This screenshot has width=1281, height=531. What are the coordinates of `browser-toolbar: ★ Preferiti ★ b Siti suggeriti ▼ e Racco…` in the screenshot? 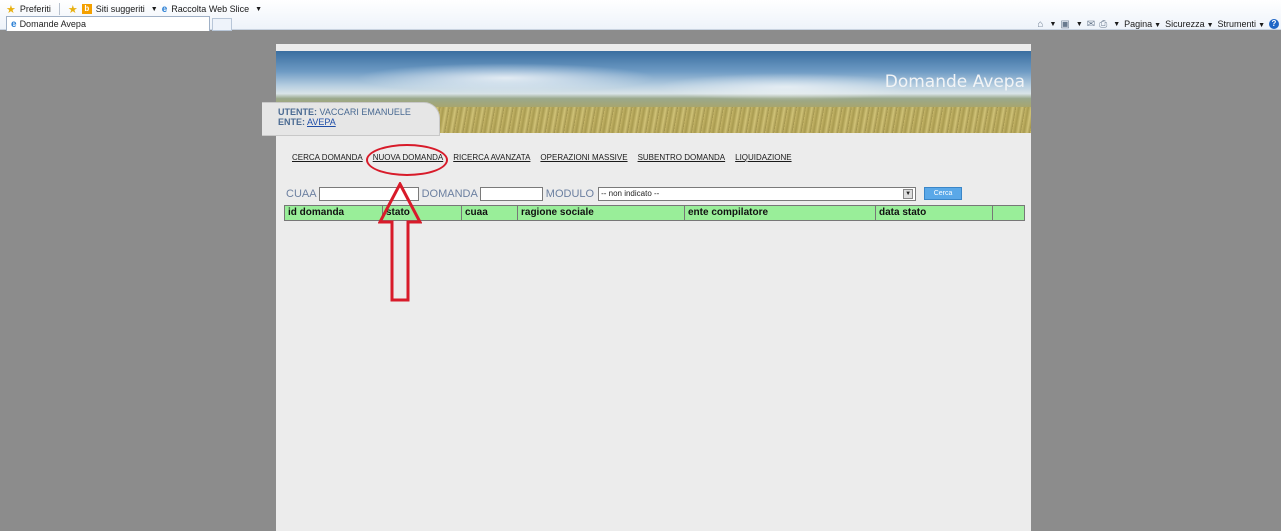 It's located at (640, 15).